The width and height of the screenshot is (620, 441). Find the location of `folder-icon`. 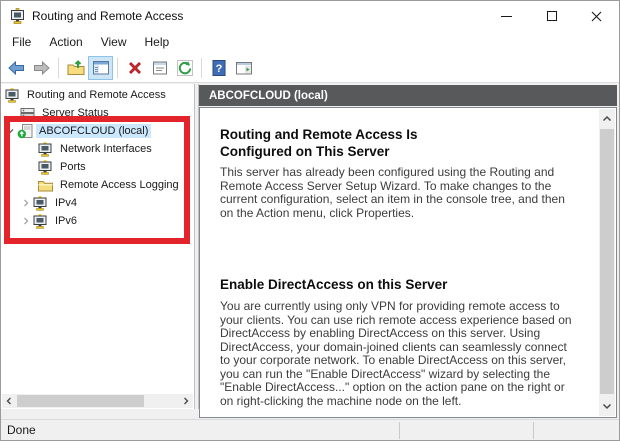

folder-icon is located at coordinates (45, 185).